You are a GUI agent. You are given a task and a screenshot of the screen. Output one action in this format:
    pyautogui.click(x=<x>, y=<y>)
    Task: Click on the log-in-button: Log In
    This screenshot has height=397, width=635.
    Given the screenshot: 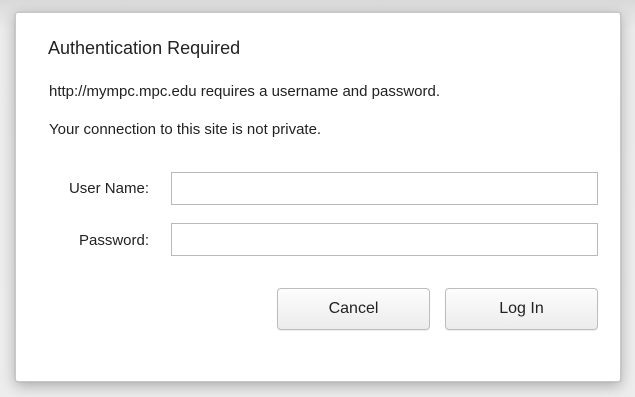 What is the action you would take?
    pyautogui.click(x=521, y=309)
    